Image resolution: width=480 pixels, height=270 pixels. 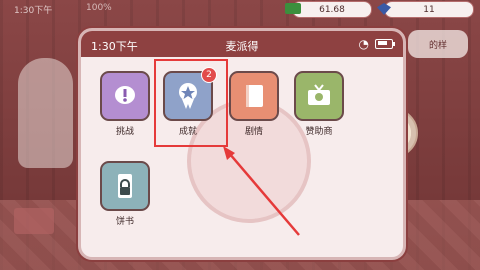 I want to click on money-value: 61.68, so click(x=332, y=9).